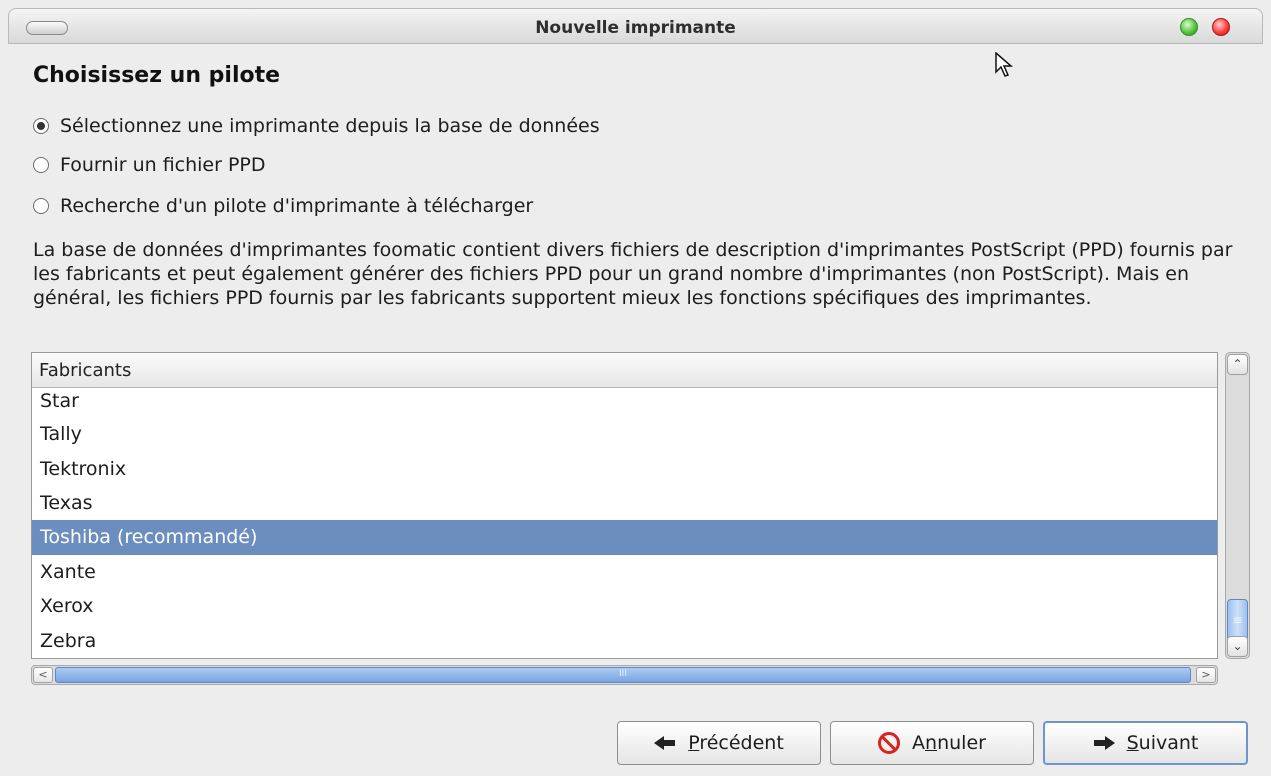 The image size is (1271, 776). What do you see at coordinates (157, 75) in the screenshot?
I see `page-title: Choisissez un pilote` at bounding box center [157, 75].